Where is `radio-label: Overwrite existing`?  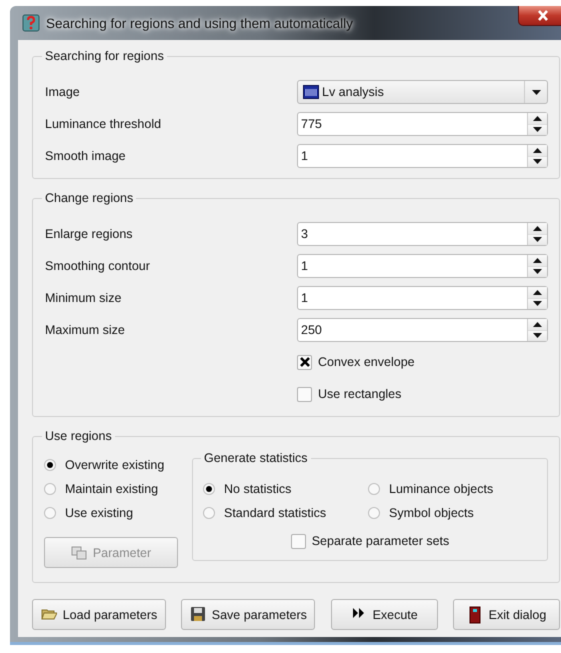
radio-label: Overwrite existing is located at coordinates (114, 465).